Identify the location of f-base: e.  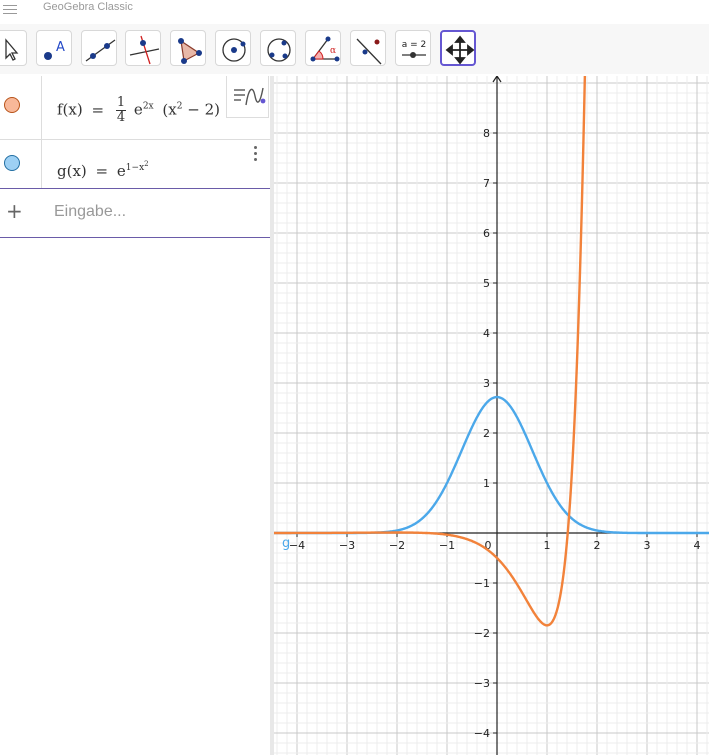
(138, 109).